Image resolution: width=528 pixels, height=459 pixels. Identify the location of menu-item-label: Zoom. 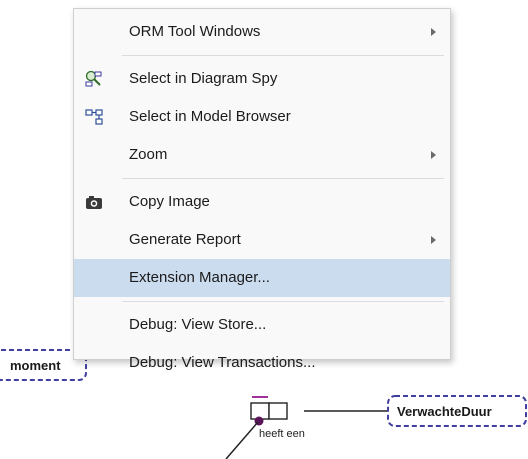
(148, 154).